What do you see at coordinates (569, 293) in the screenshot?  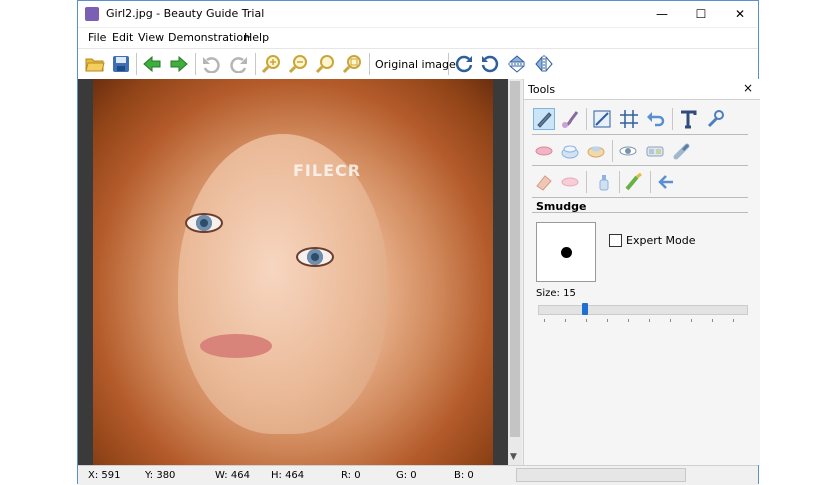 I see `size-value: 15` at bounding box center [569, 293].